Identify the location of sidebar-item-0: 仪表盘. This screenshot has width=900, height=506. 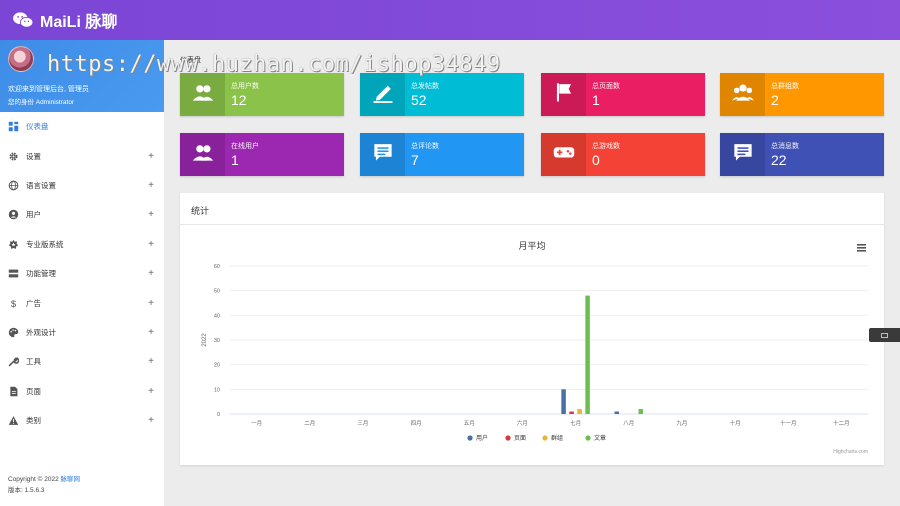
(82, 126).